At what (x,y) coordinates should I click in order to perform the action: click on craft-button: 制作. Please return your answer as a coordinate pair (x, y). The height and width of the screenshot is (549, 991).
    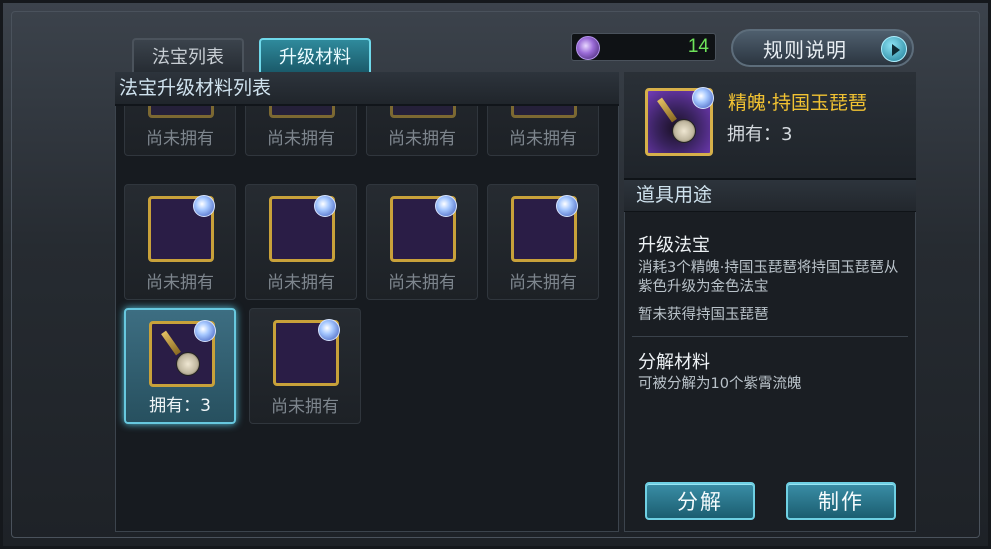
    Looking at the image, I should click on (841, 501).